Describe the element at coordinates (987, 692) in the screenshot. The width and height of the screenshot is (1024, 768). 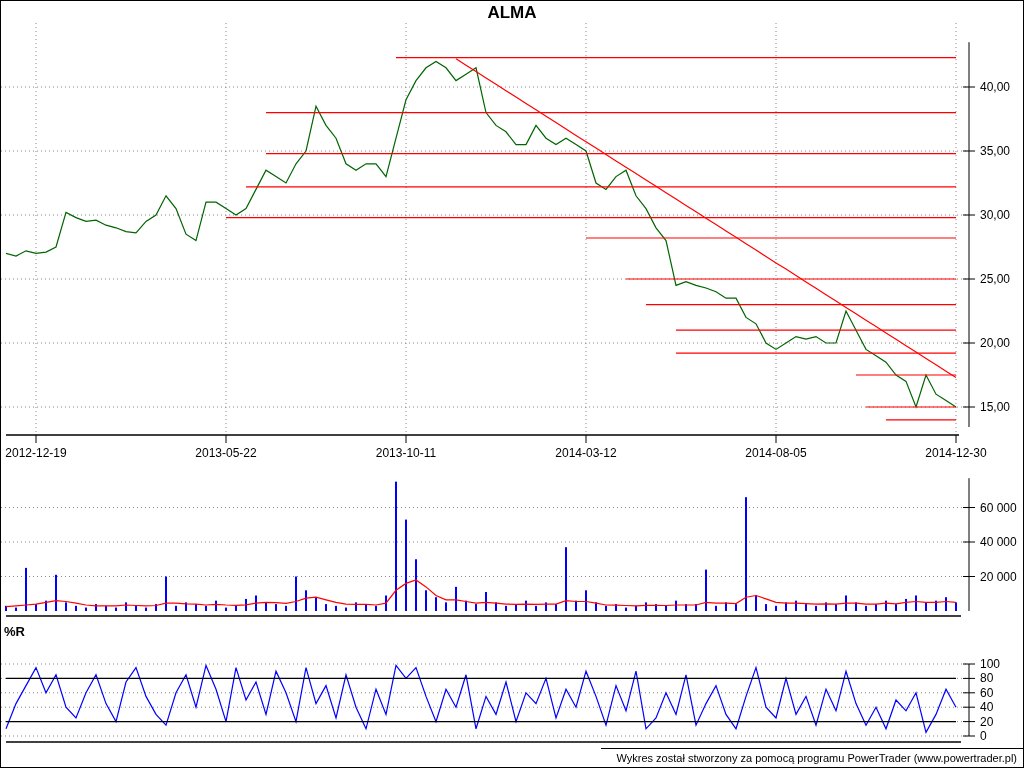
I see `axis-label: 60` at that location.